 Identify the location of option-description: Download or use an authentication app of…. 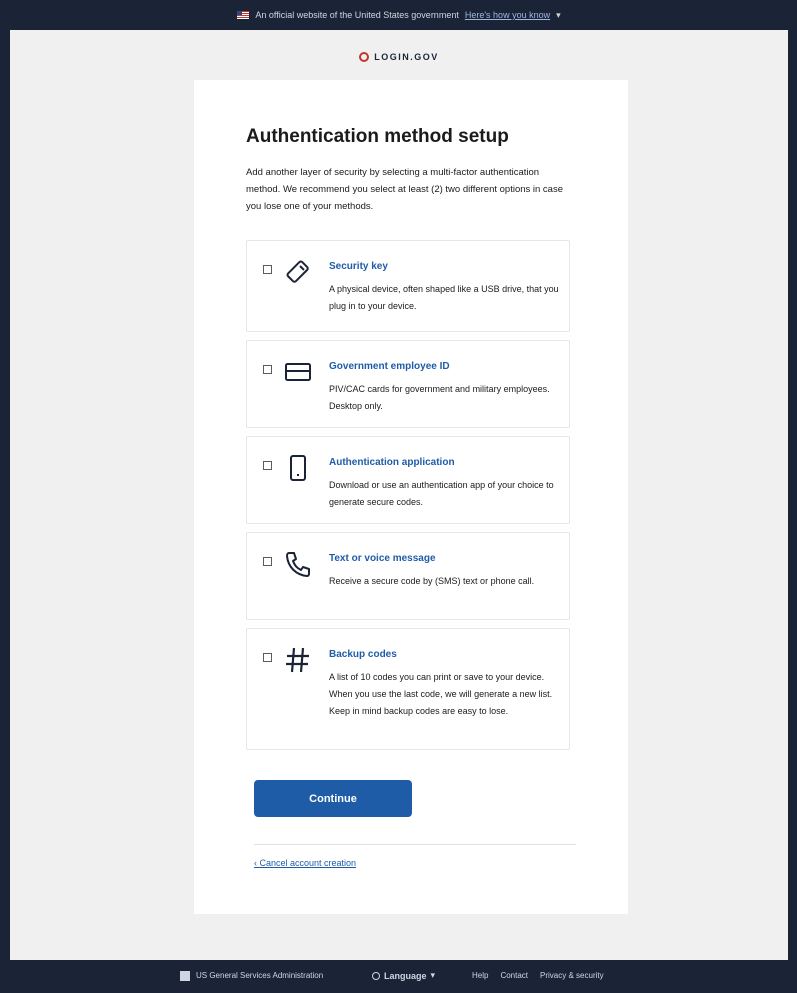
(441, 493).